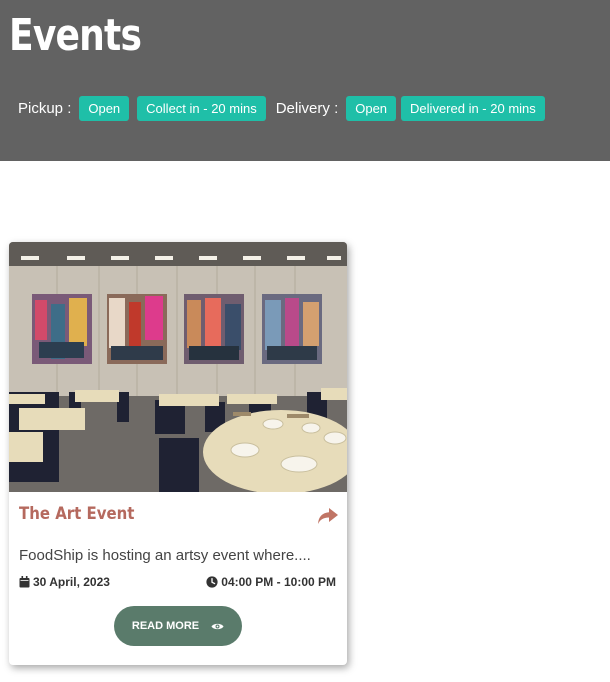  I want to click on eye-icon, so click(217, 626).